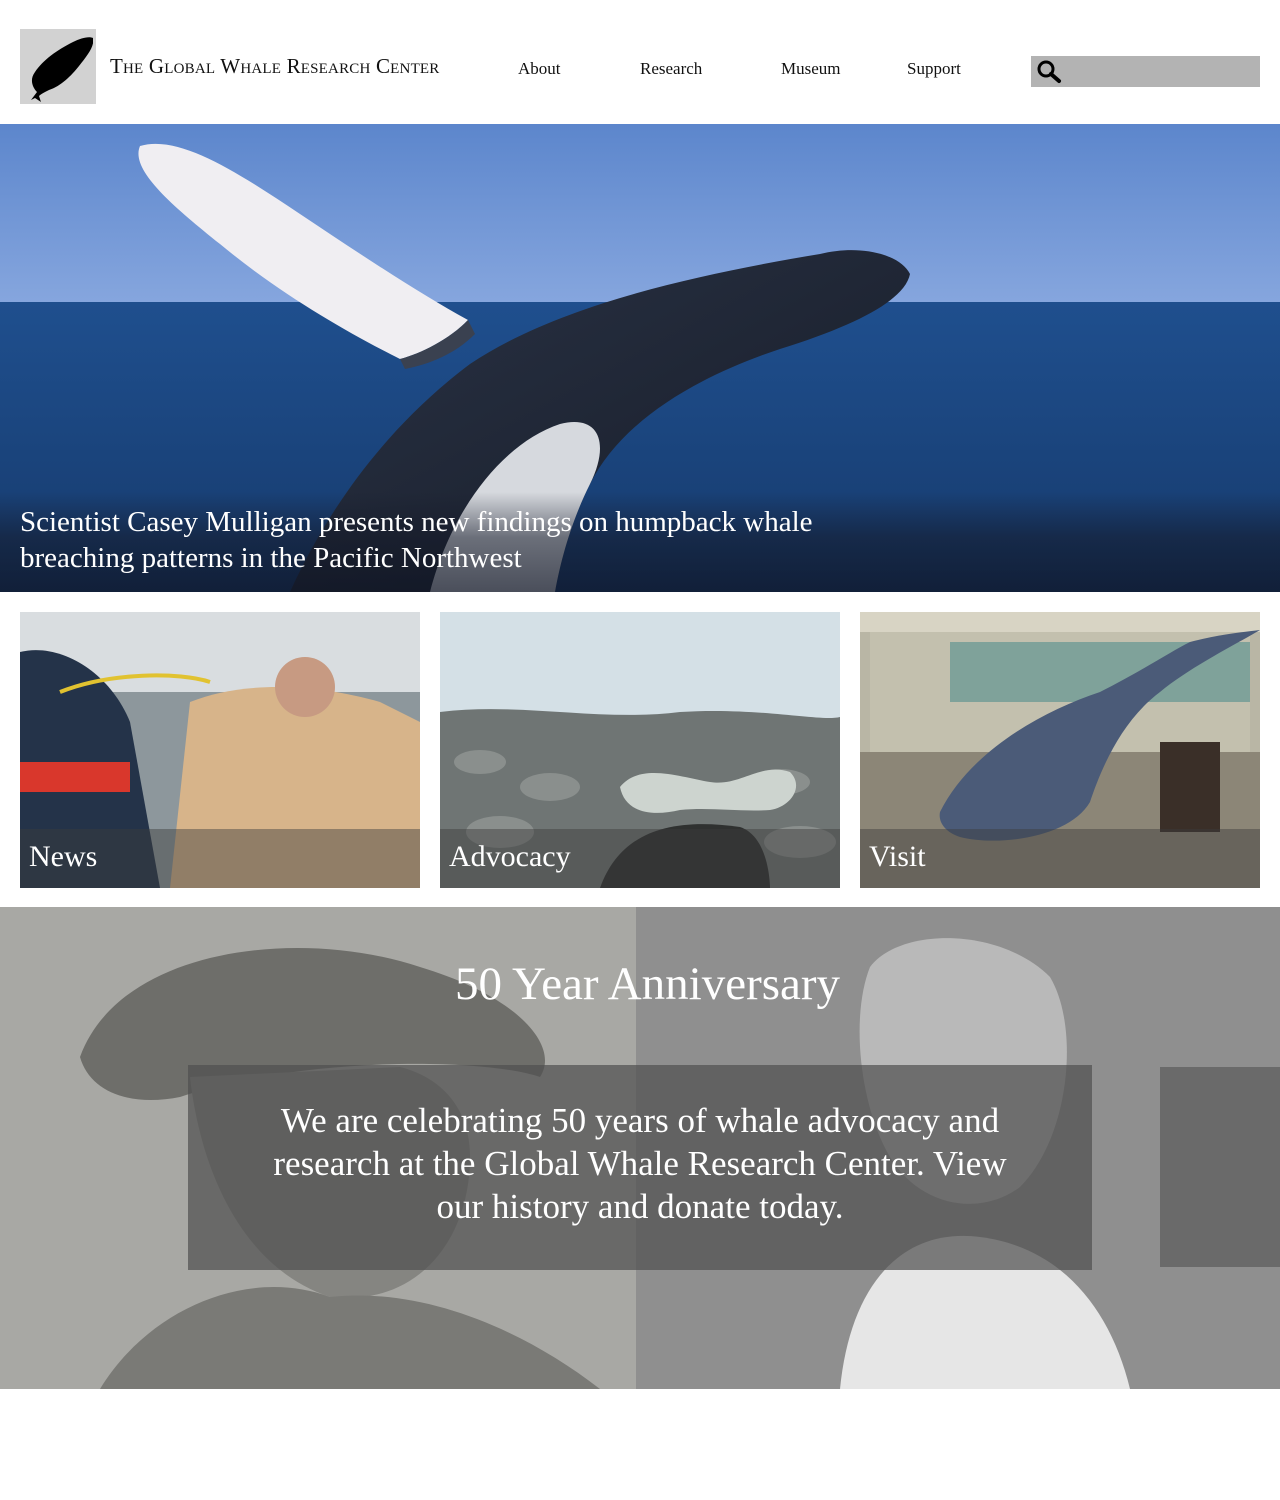 This screenshot has height=1500, width=1280. What do you see at coordinates (1161, 71) in the screenshot?
I see `search-input` at bounding box center [1161, 71].